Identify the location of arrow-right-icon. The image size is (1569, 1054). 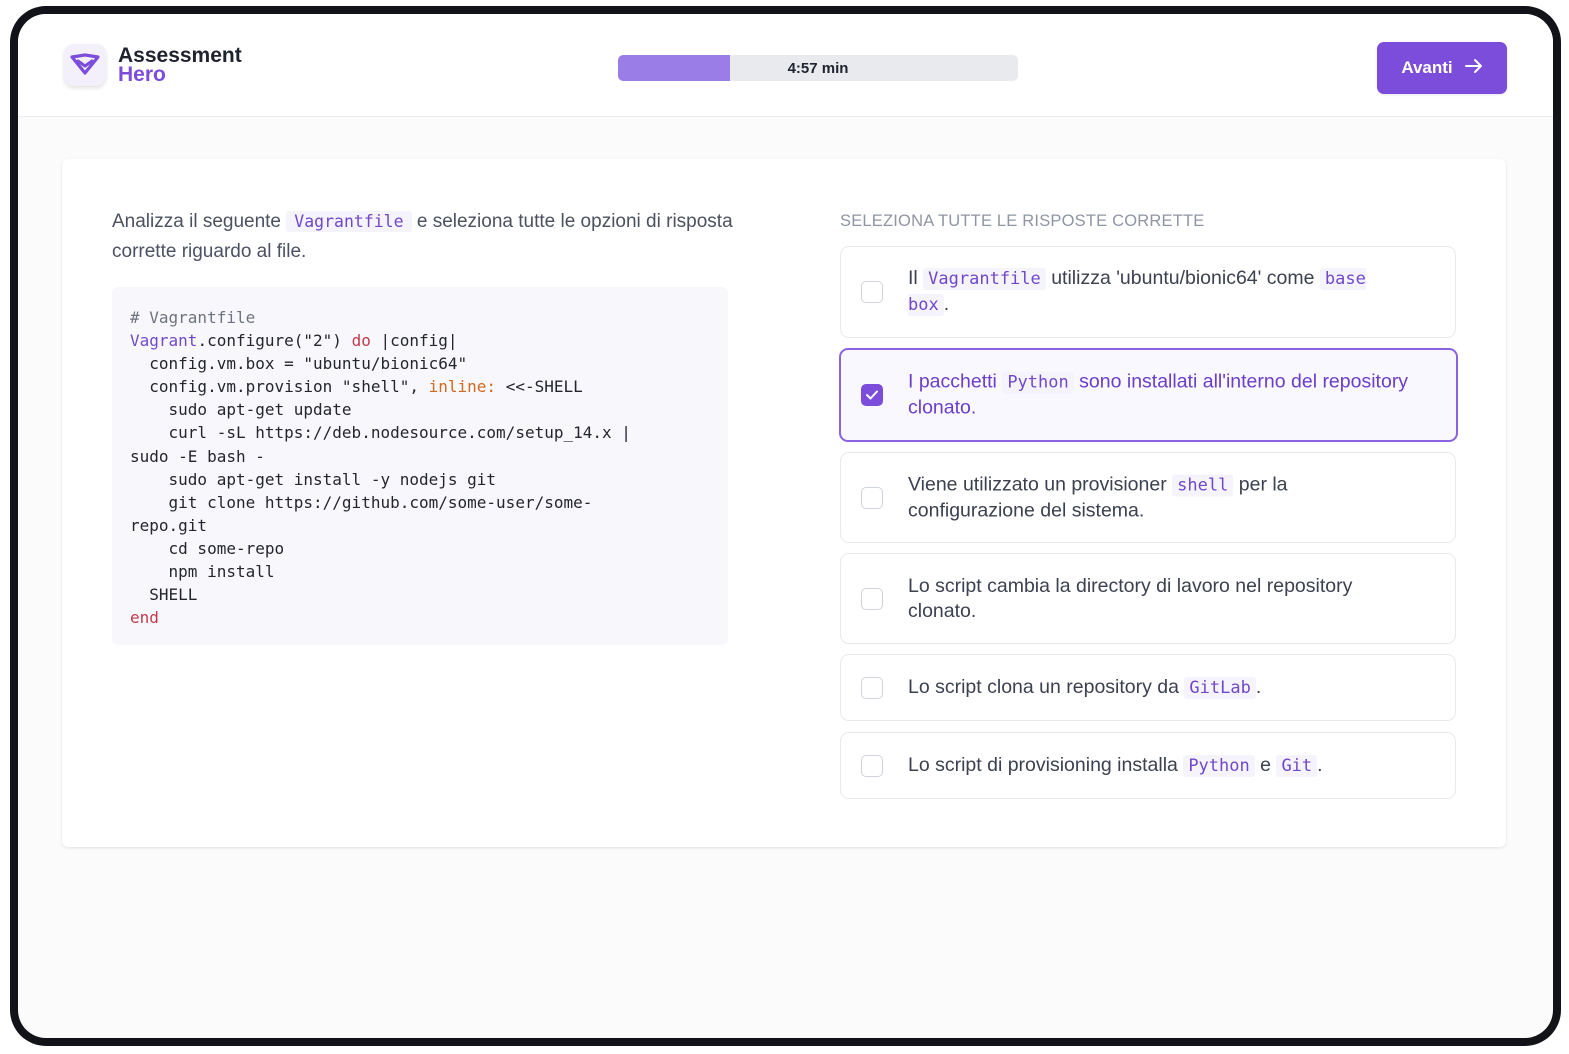
(1473, 68).